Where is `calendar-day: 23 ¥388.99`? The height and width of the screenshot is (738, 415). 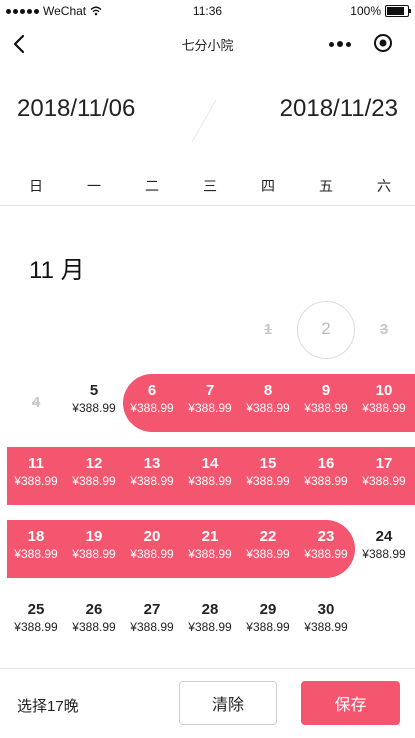
calendar-day: 23 ¥388.99 is located at coordinates (326, 549).